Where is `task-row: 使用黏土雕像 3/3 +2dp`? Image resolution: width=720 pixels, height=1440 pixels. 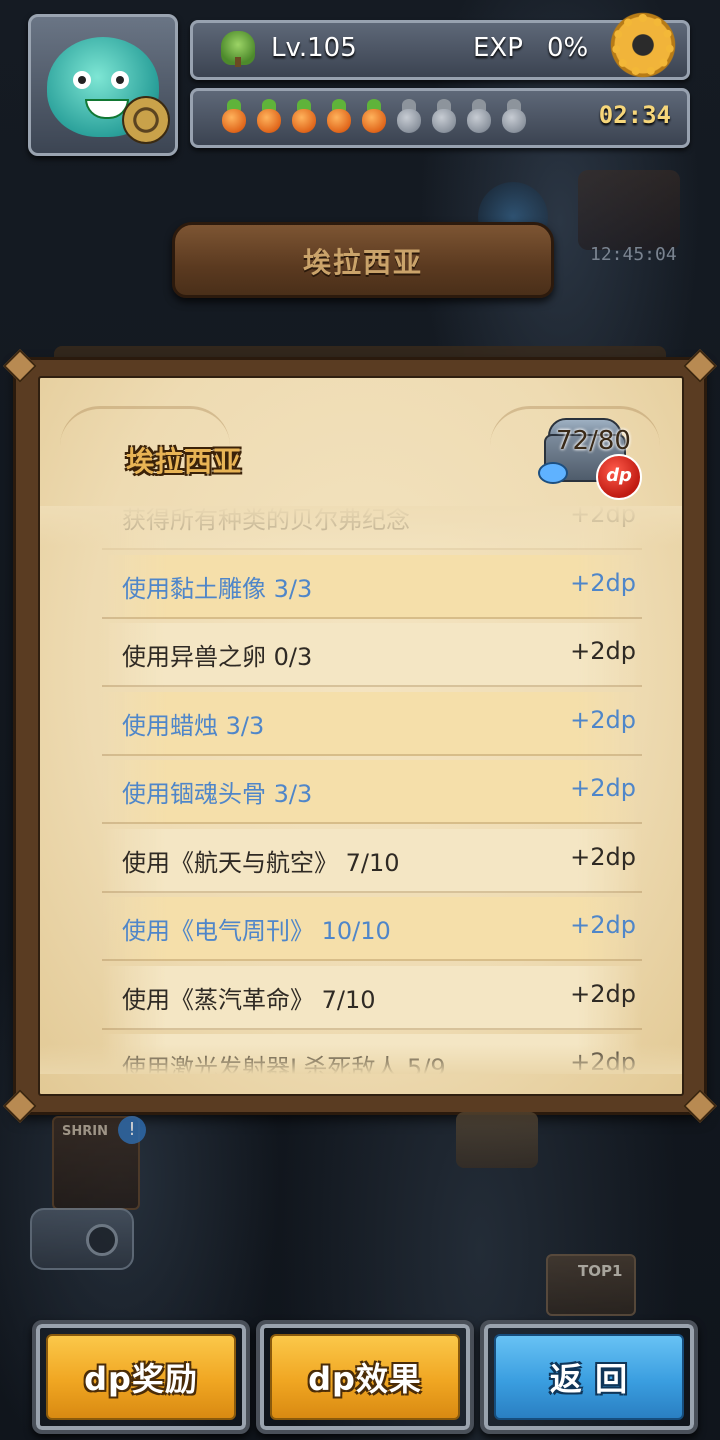 task-row: 使用黏土雕像 3/3 +2dp is located at coordinates (372, 586).